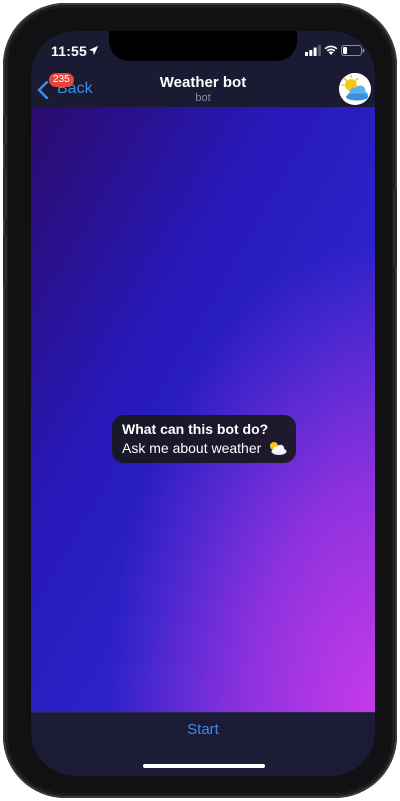 This screenshot has height=801, width=400. I want to click on sun-cloud-icon, so click(355, 89).